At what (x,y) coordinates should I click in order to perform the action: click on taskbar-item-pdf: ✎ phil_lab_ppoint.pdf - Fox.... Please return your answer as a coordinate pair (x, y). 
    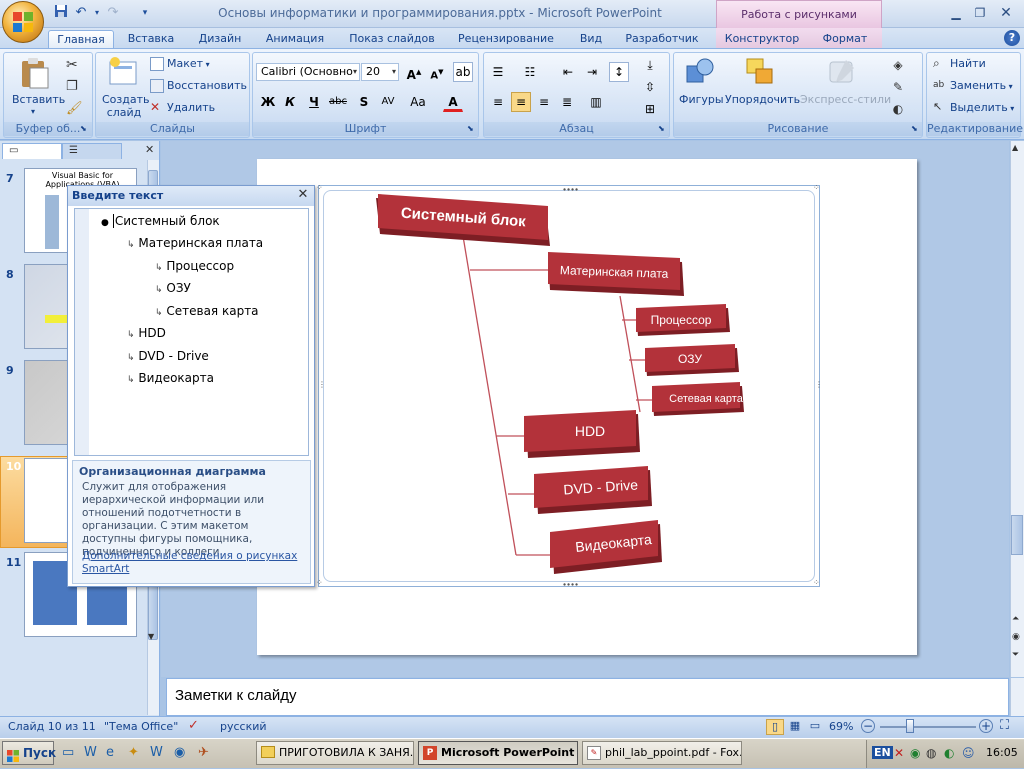
    Looking at the image, I should click on (662, 753).